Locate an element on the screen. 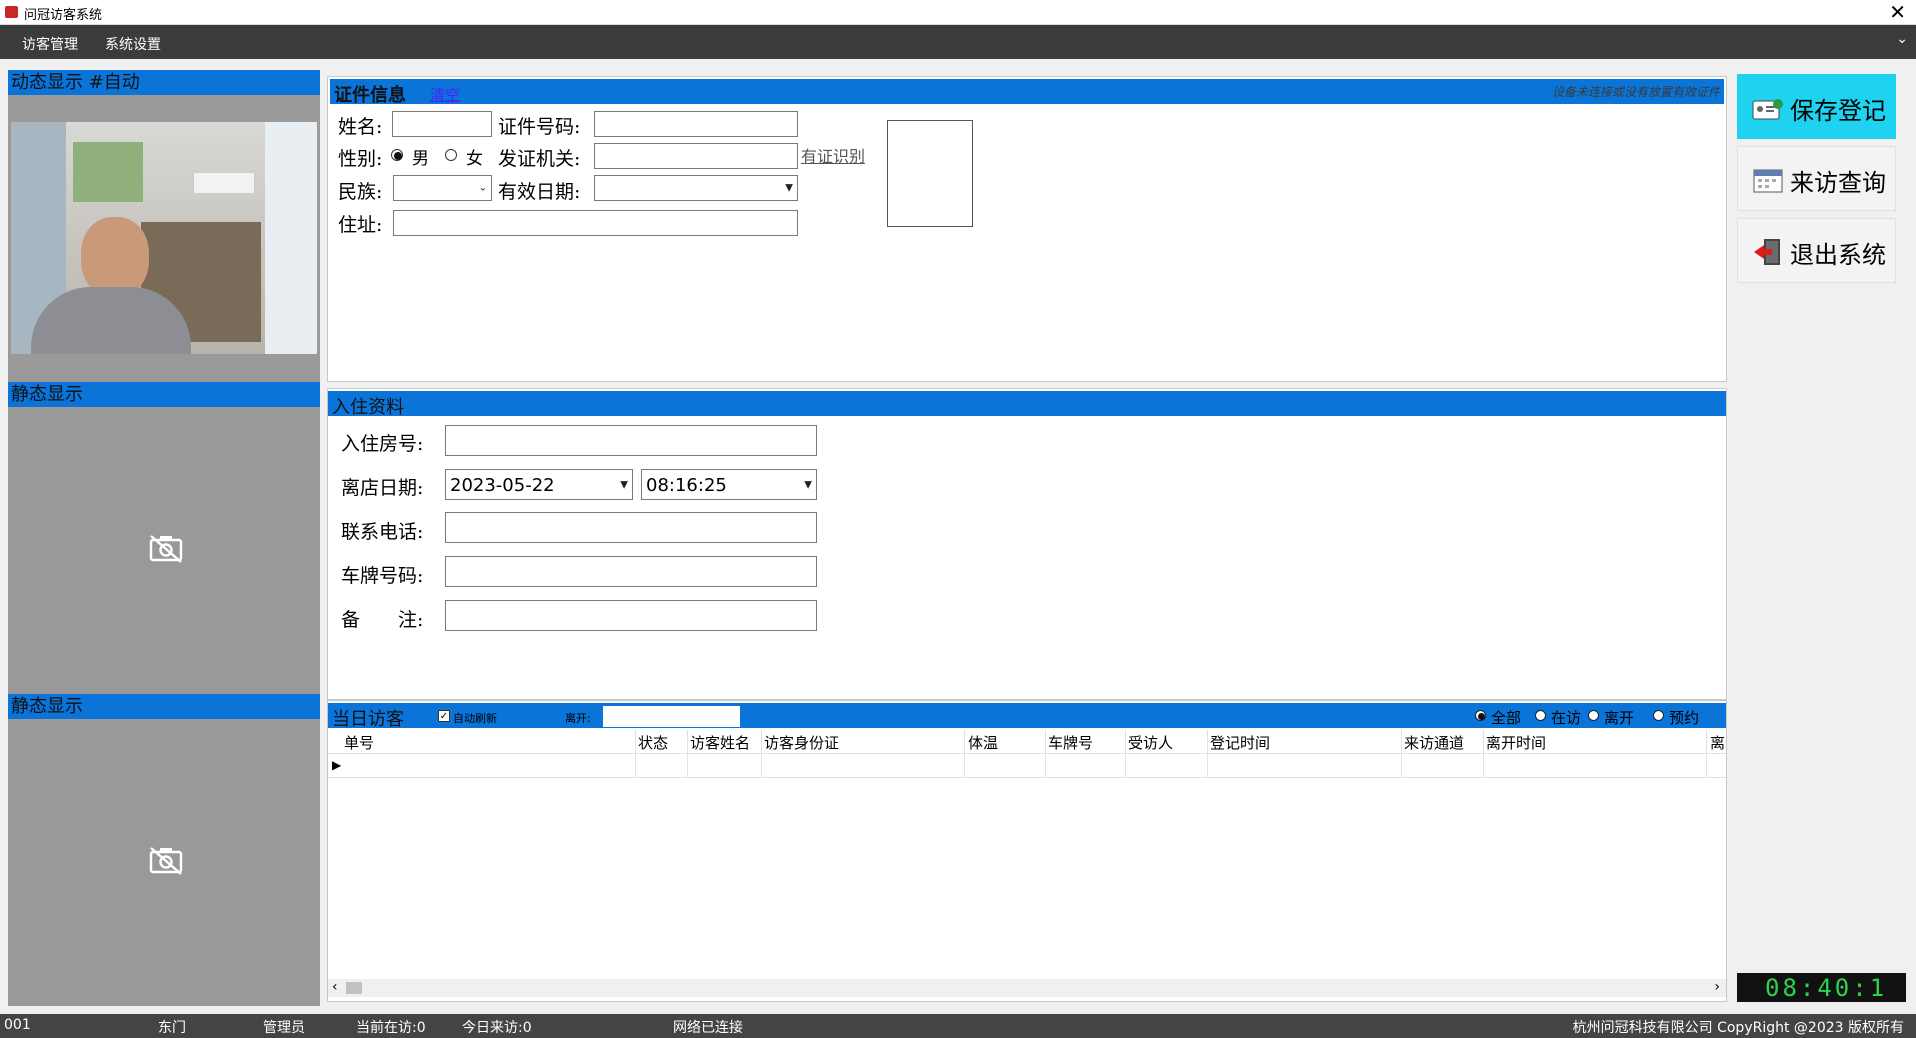  filter-all-label: 全部 is located at coordinates (1506, 718).